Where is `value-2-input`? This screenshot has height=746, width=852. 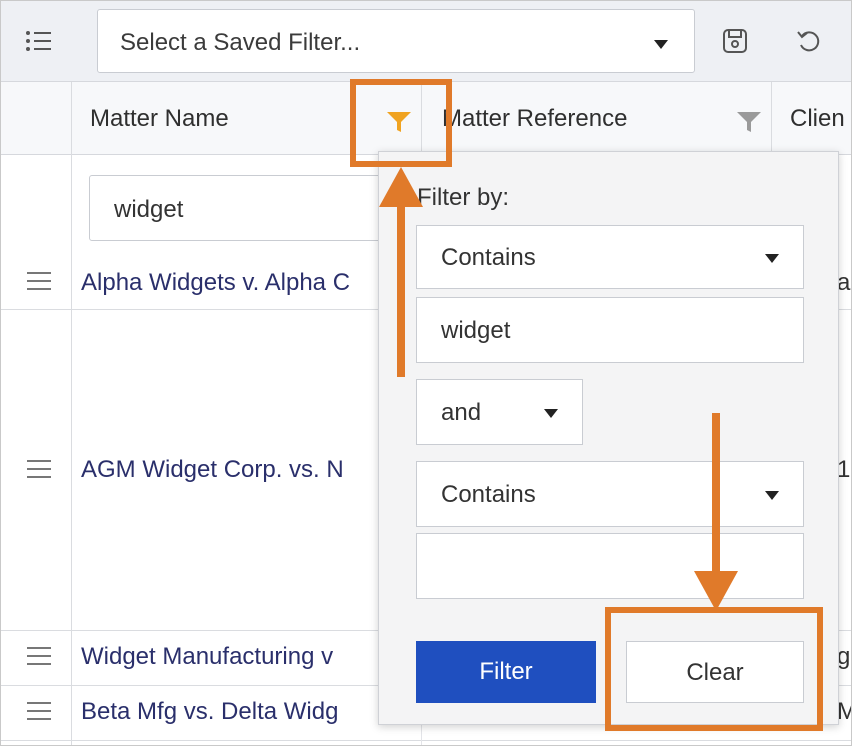 value-2-input is located at coordinates (610, 566).